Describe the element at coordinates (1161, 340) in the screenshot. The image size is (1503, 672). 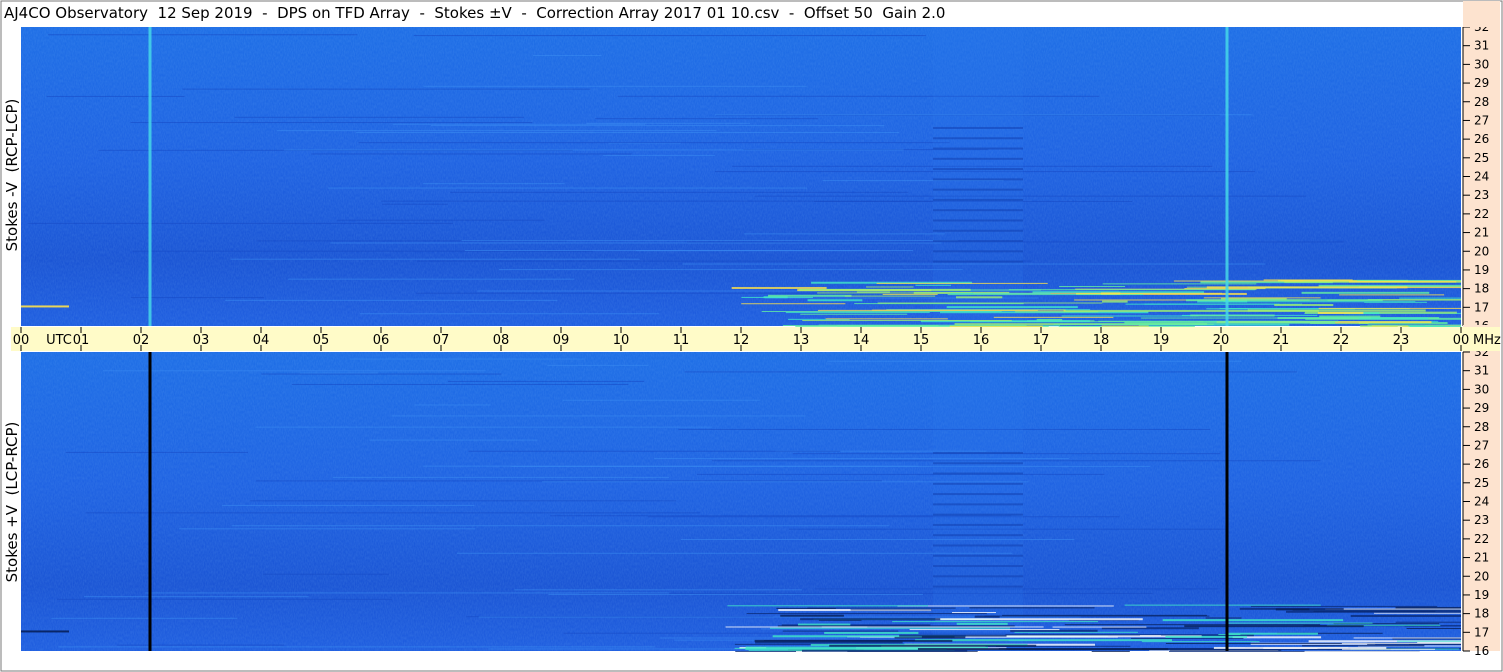
I see `time-tick-label: 19` at that location.